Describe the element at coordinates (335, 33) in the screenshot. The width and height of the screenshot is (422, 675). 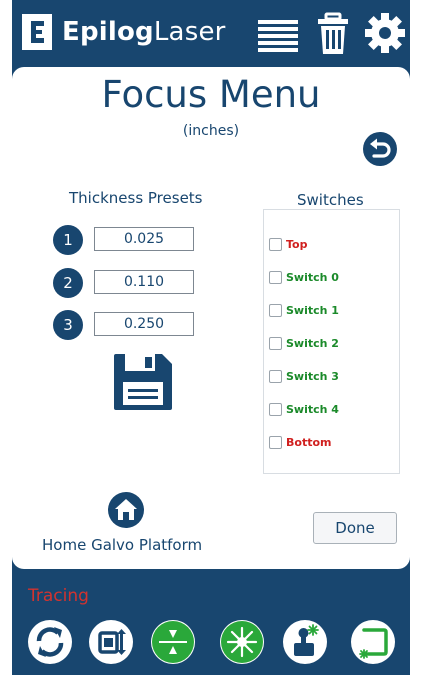
I see `trash-icon` at that location.